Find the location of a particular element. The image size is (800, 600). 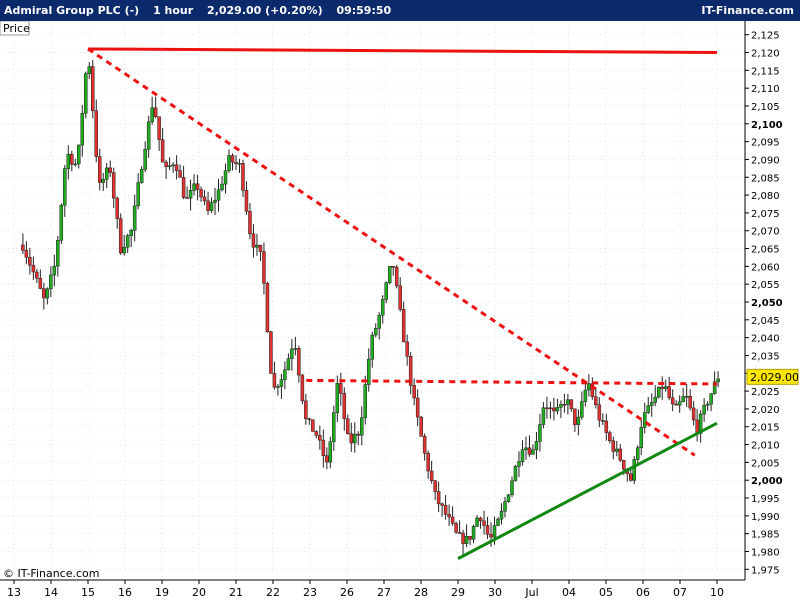

price-label: Price is located at coordinates (16, 28).